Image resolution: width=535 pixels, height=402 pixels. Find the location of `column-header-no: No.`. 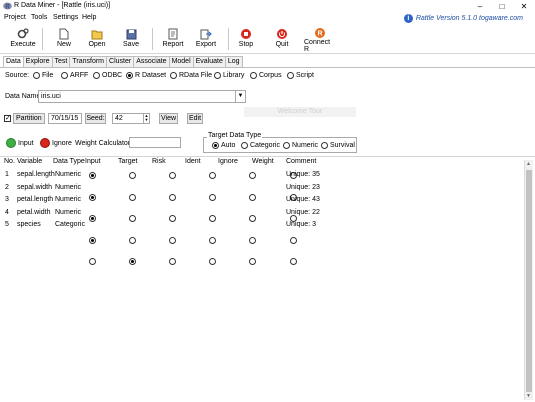

column-header-no: No. is located at coordinates (9, 161).